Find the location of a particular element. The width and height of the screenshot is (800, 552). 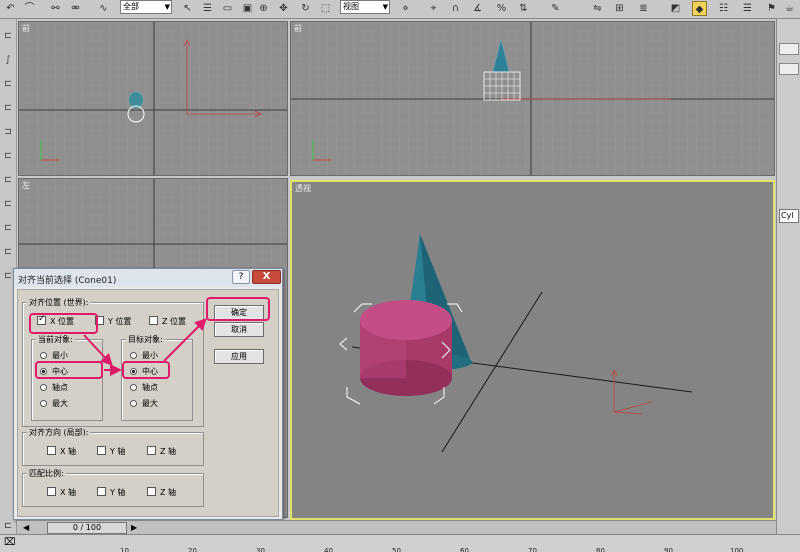

orient-z-checkbox is located at coordinates (151, 450).